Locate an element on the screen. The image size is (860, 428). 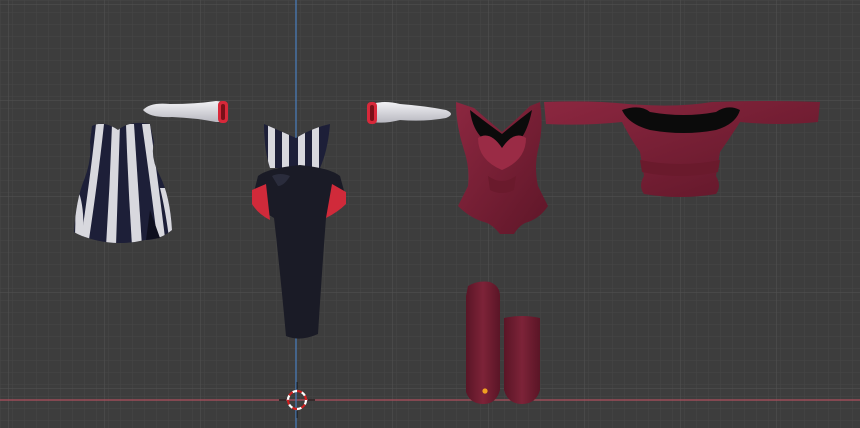
maroon-boot-left is located at coordinates (483, 343).